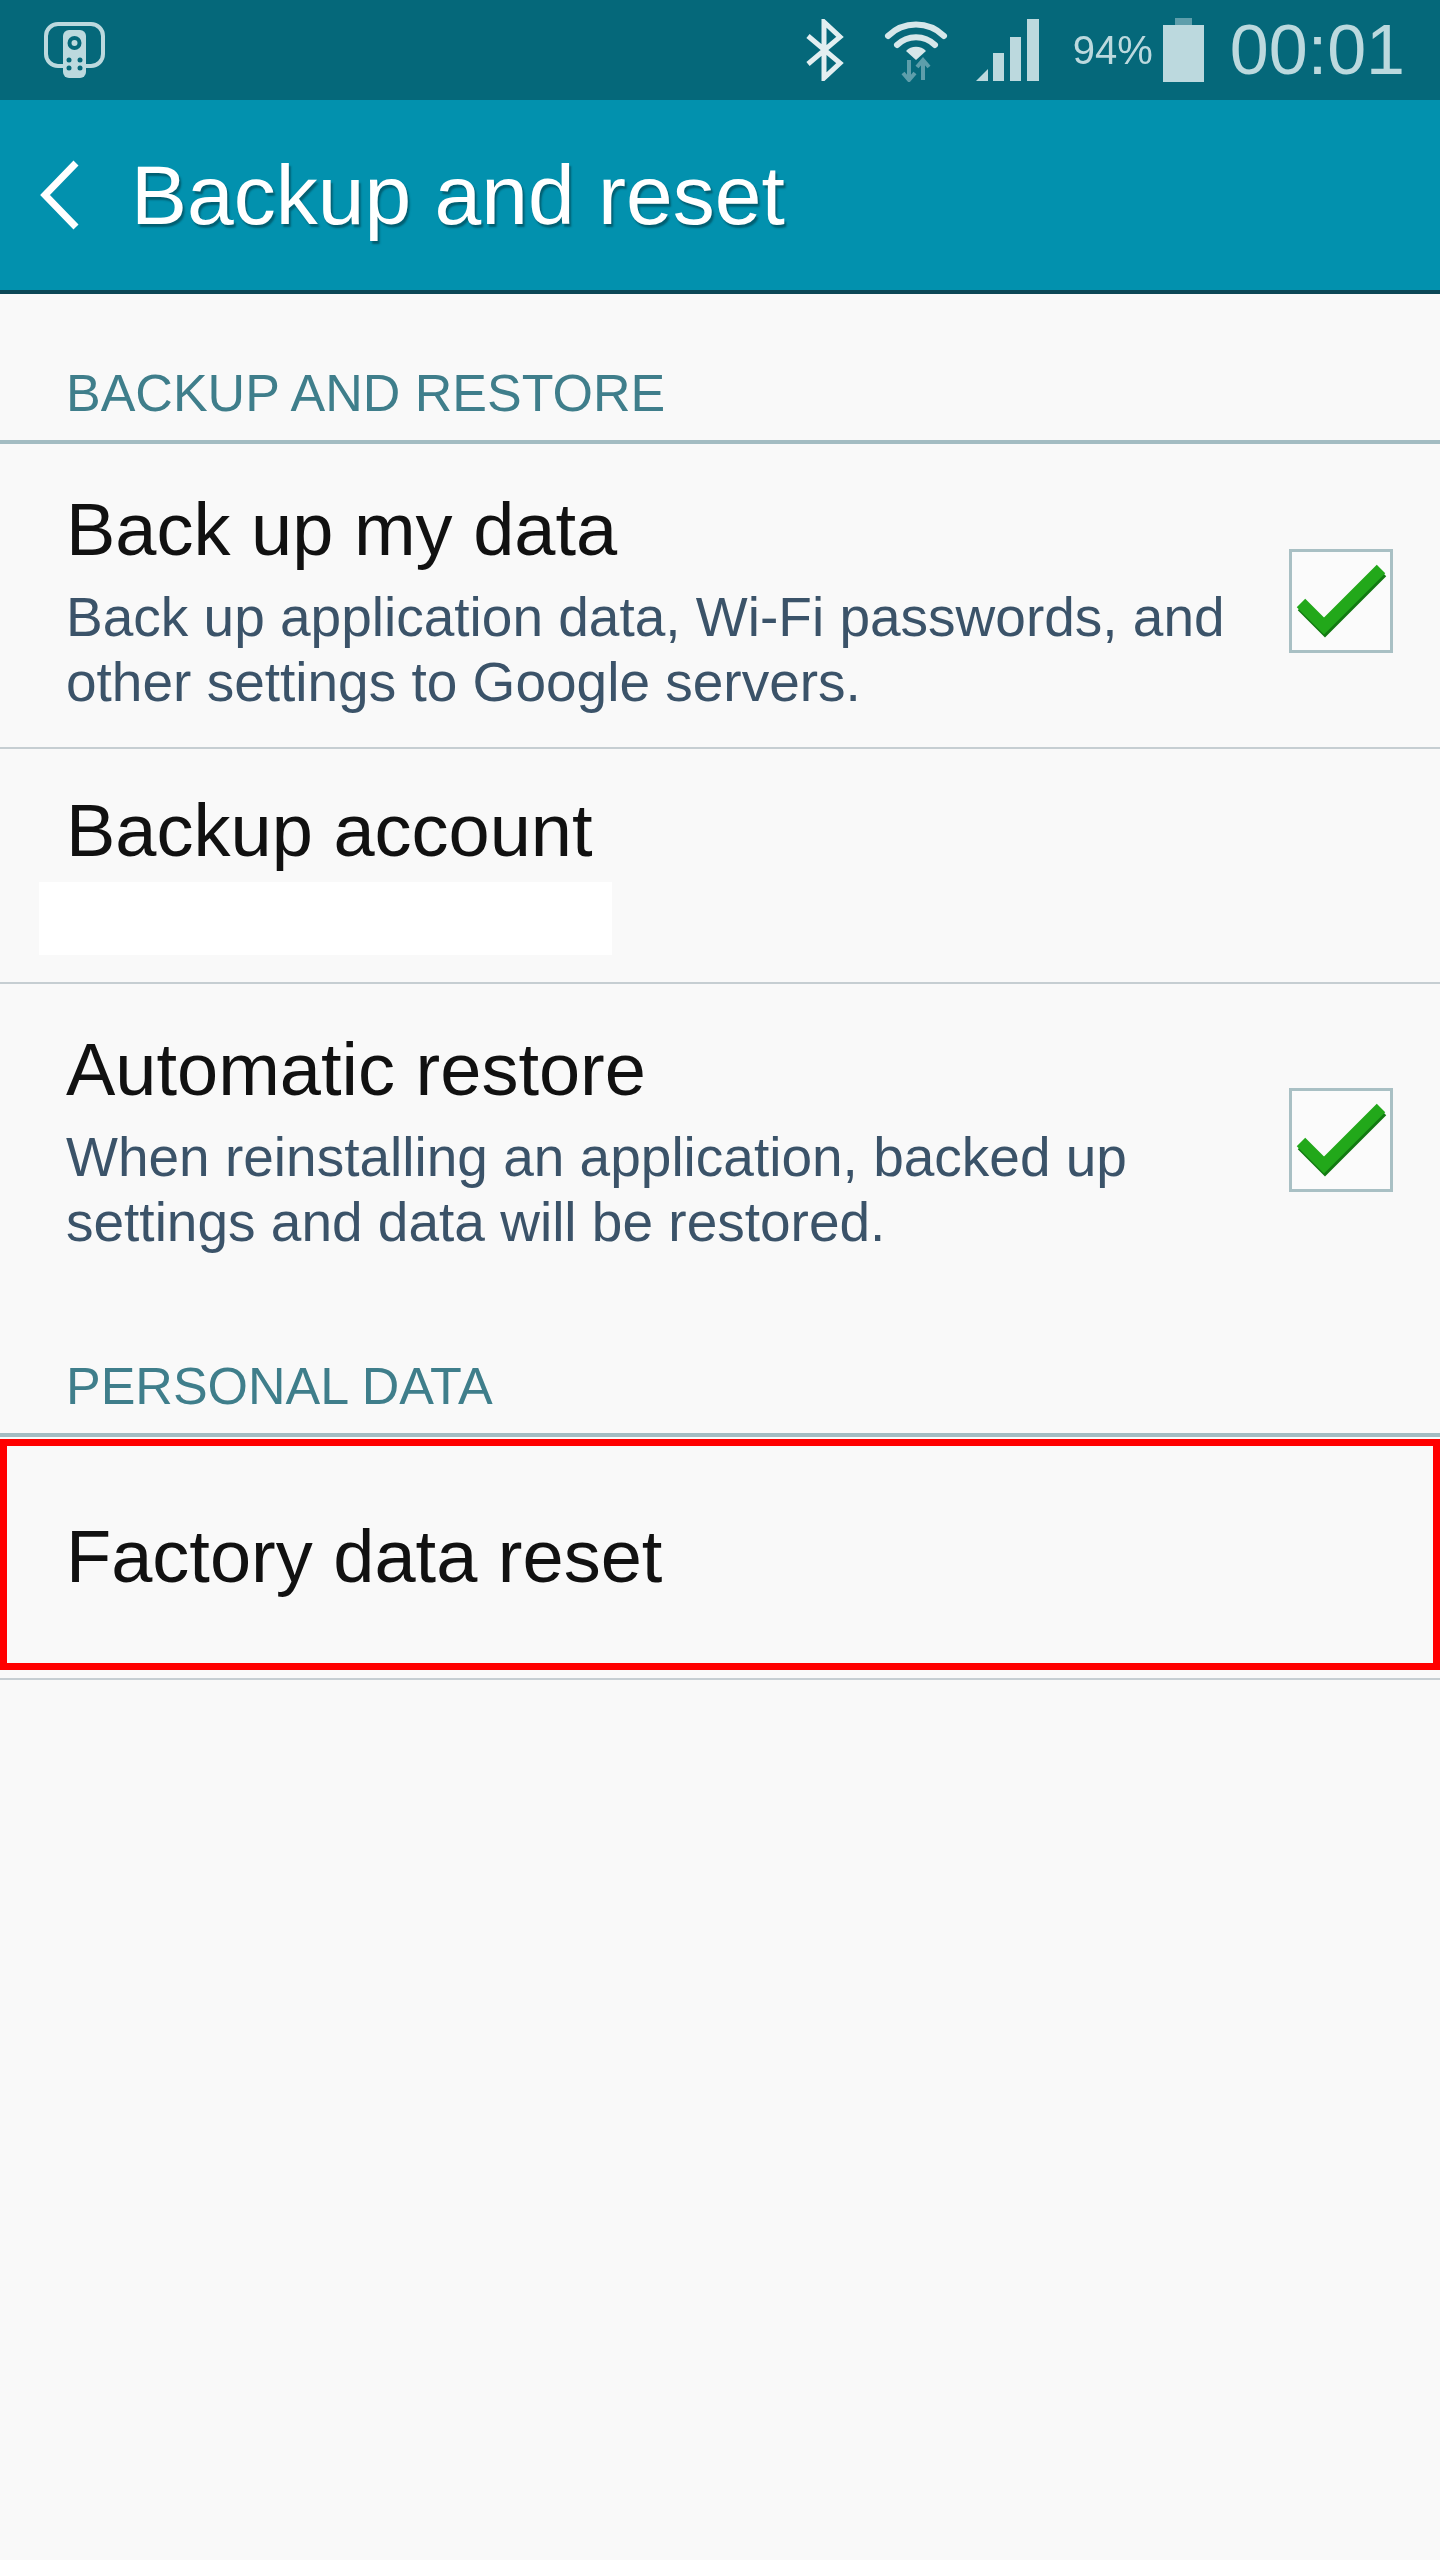 Image resolution: width=1440 pixels, height=2560 pixels. Describe the element at coordinates (1183, 50) in the screenshot. I see `battery-icon` at that location.